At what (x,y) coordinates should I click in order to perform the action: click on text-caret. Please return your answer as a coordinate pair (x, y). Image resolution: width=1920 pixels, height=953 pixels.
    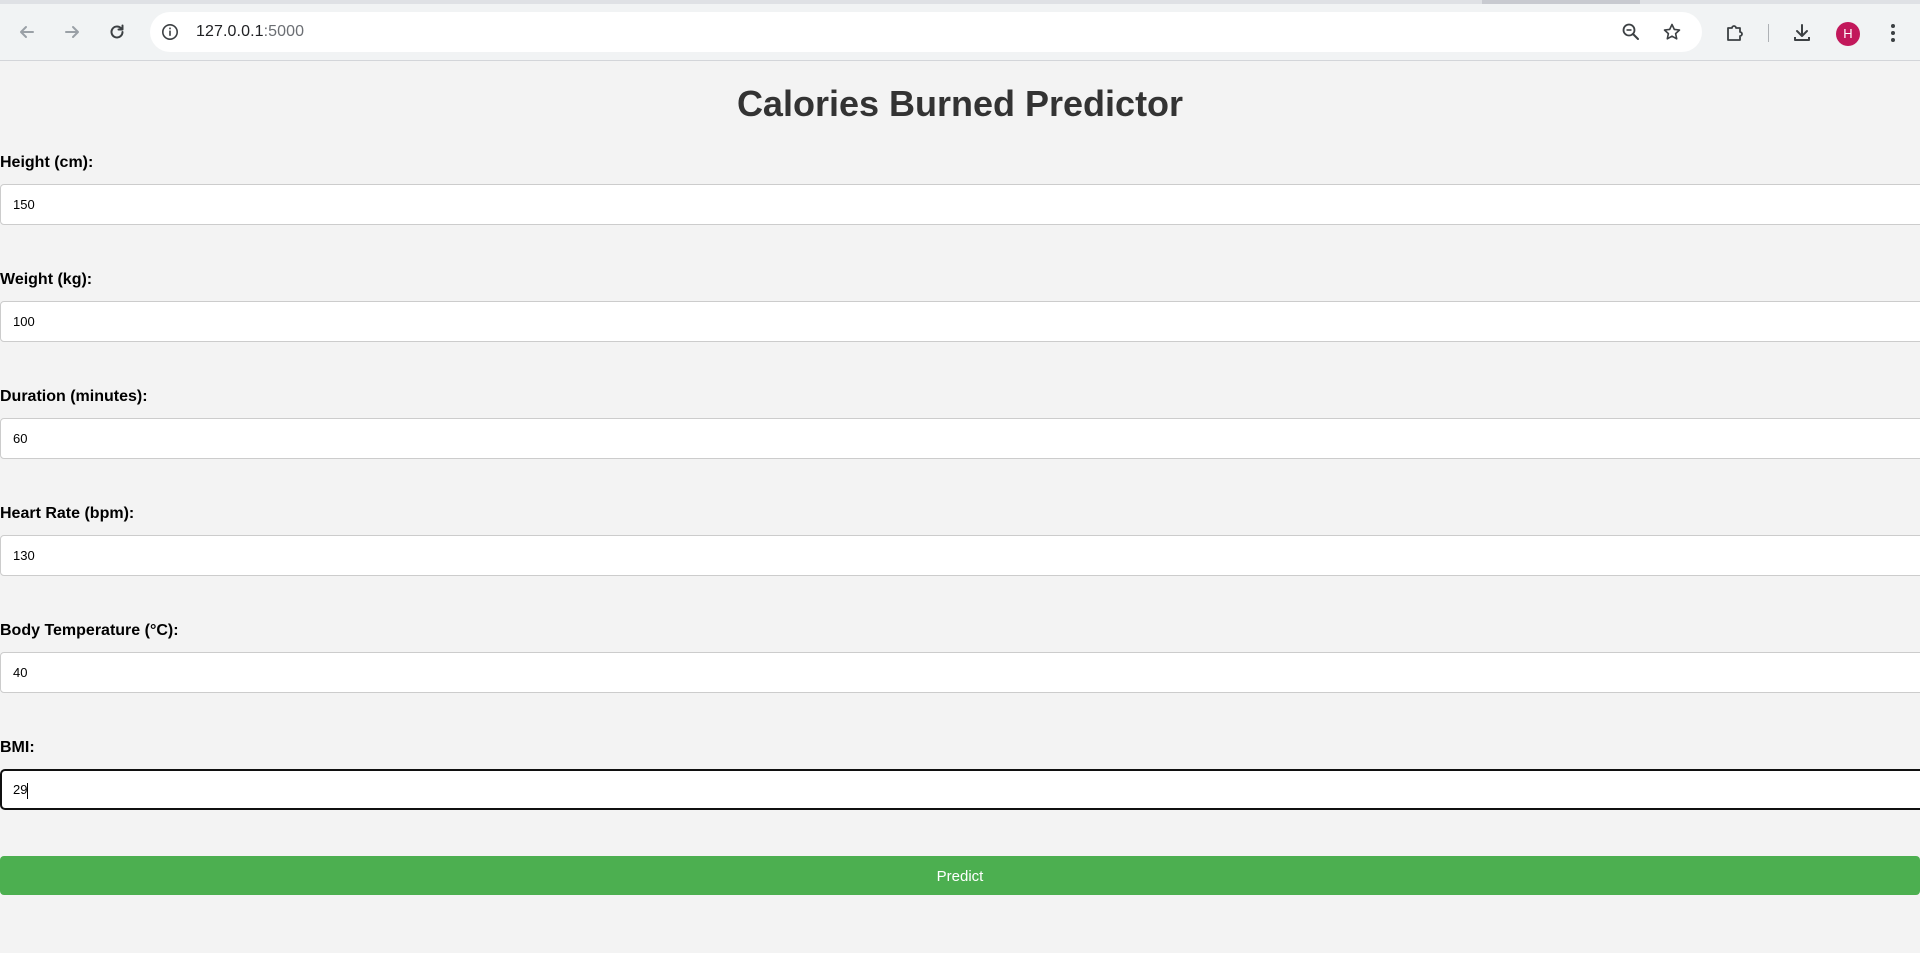
    Looking at the image, I should click on (28, 790).